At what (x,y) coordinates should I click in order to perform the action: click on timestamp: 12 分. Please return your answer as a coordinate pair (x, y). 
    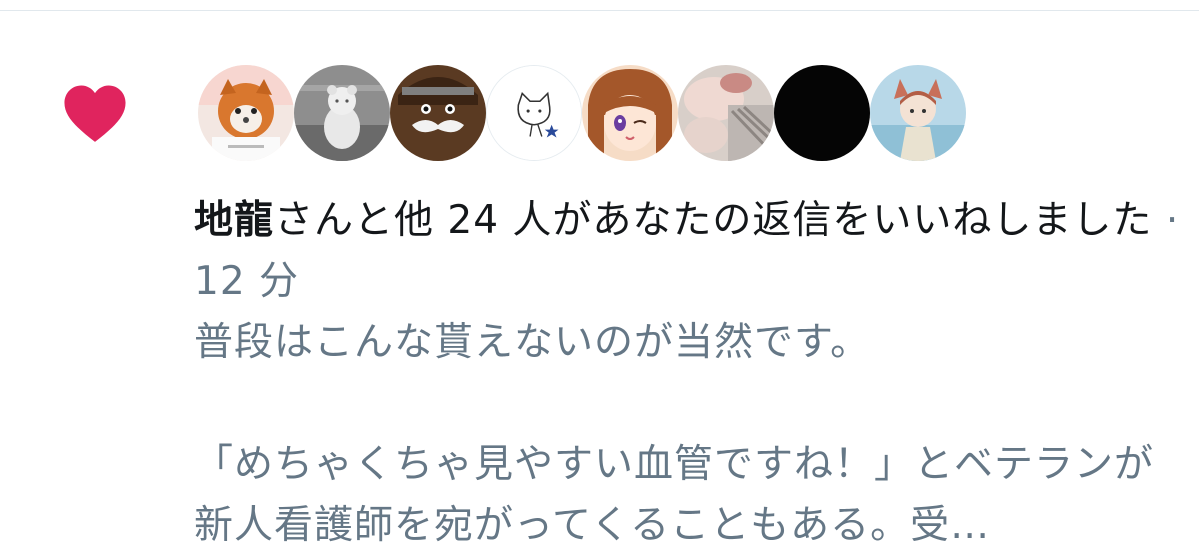
    Looking at the image, I should click on (247, 281).